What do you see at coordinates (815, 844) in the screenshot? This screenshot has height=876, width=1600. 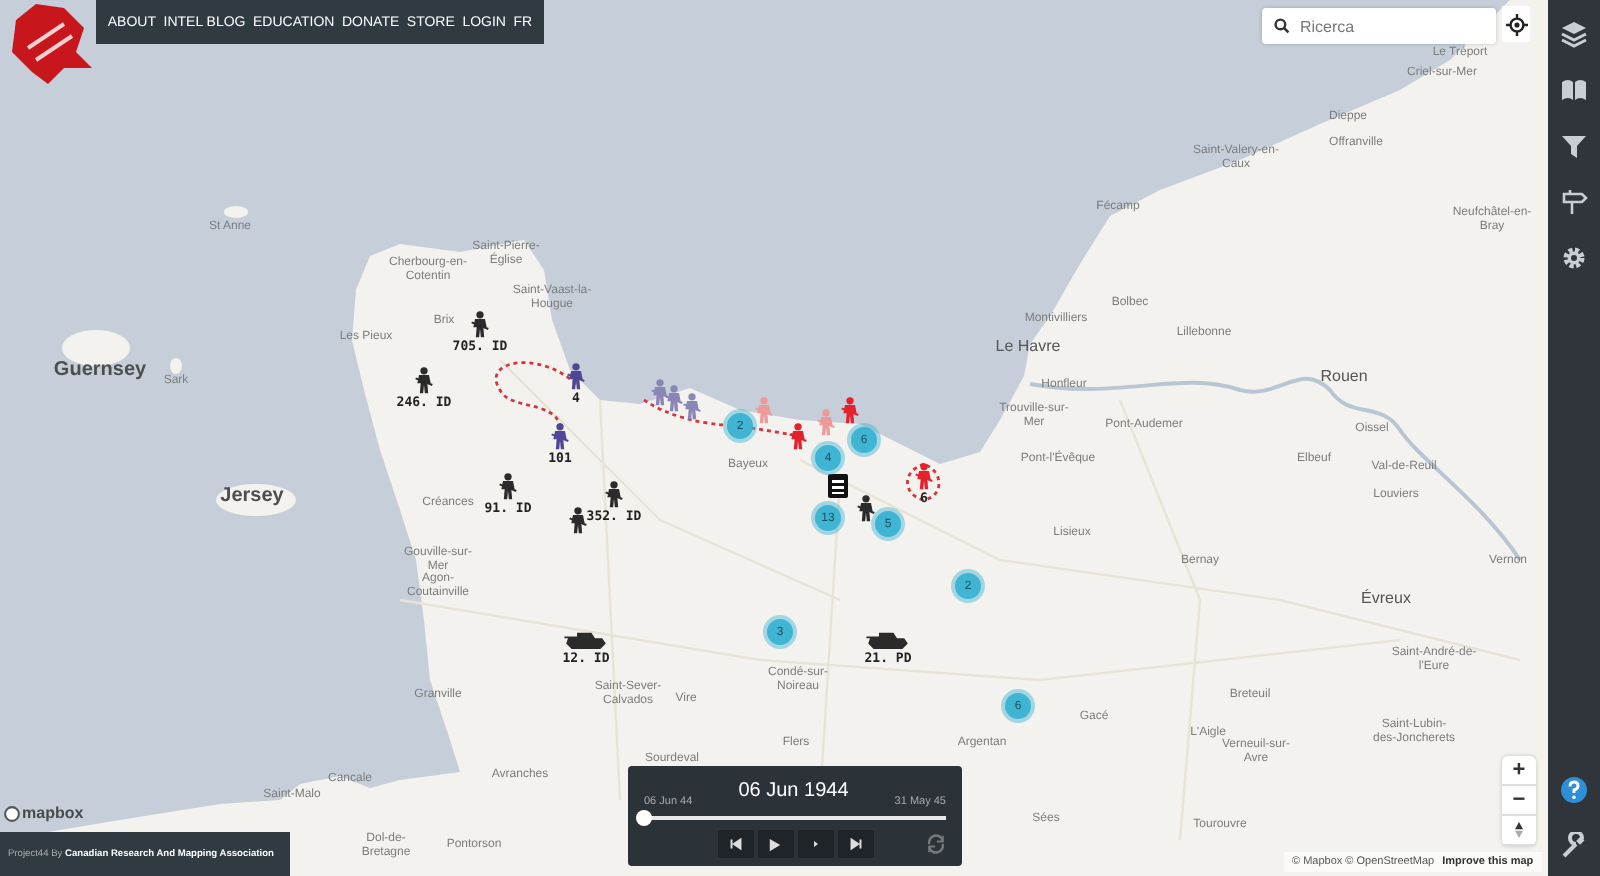 I see `caret-icon` at bounding box center [815, 844].